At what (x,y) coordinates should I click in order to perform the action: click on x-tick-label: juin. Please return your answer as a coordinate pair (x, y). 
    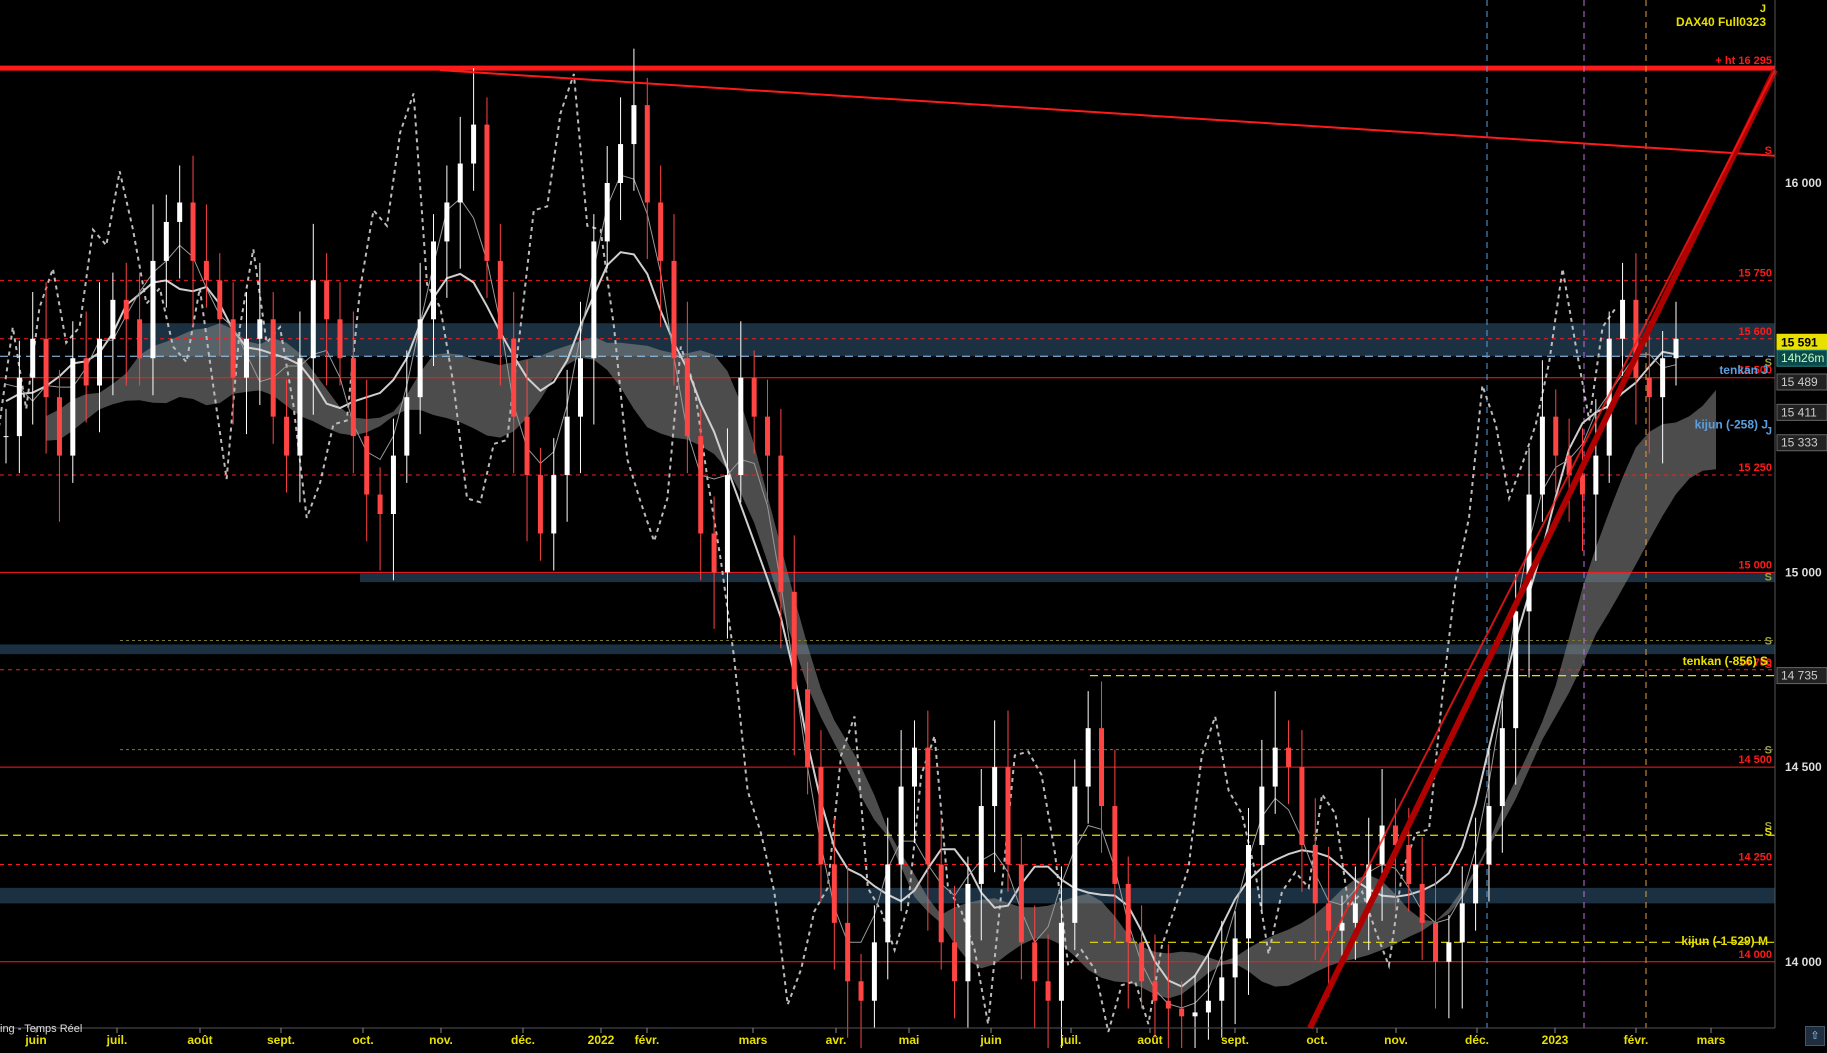
    Looking at the image, I should click on (35, 1040).